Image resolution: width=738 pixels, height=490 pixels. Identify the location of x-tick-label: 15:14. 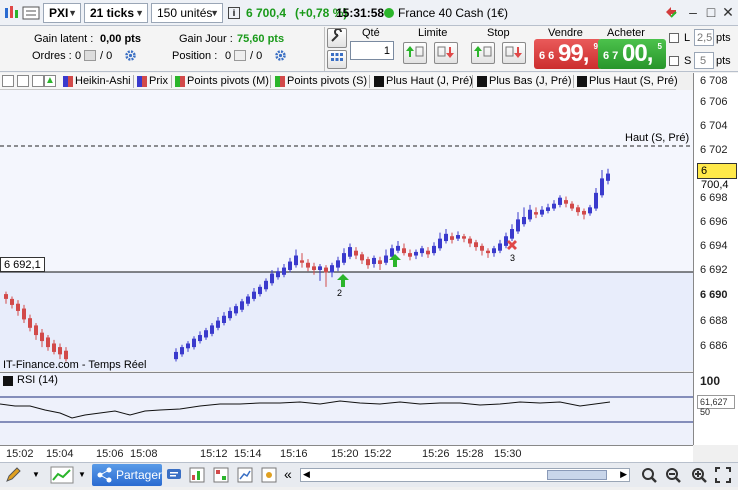
(248, 454).